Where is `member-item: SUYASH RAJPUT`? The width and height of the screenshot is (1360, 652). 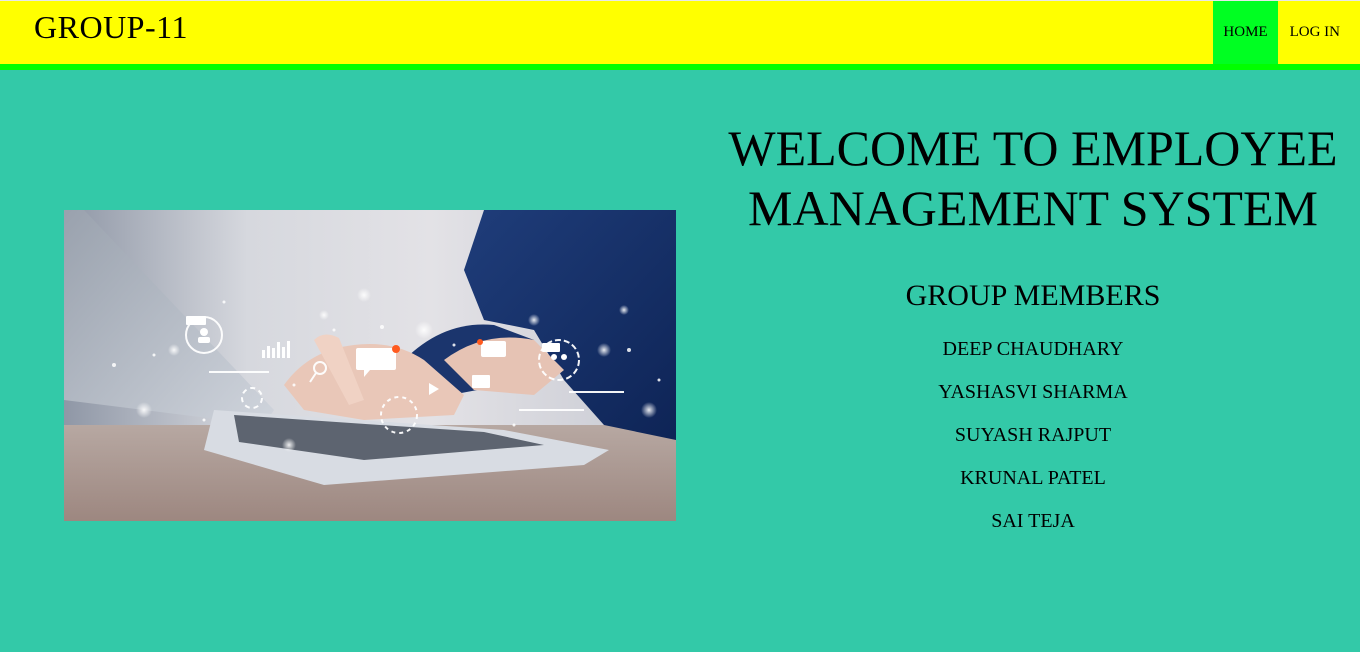
member-item: SUYASH RAJPUT is located at coordinates (1033, 435).